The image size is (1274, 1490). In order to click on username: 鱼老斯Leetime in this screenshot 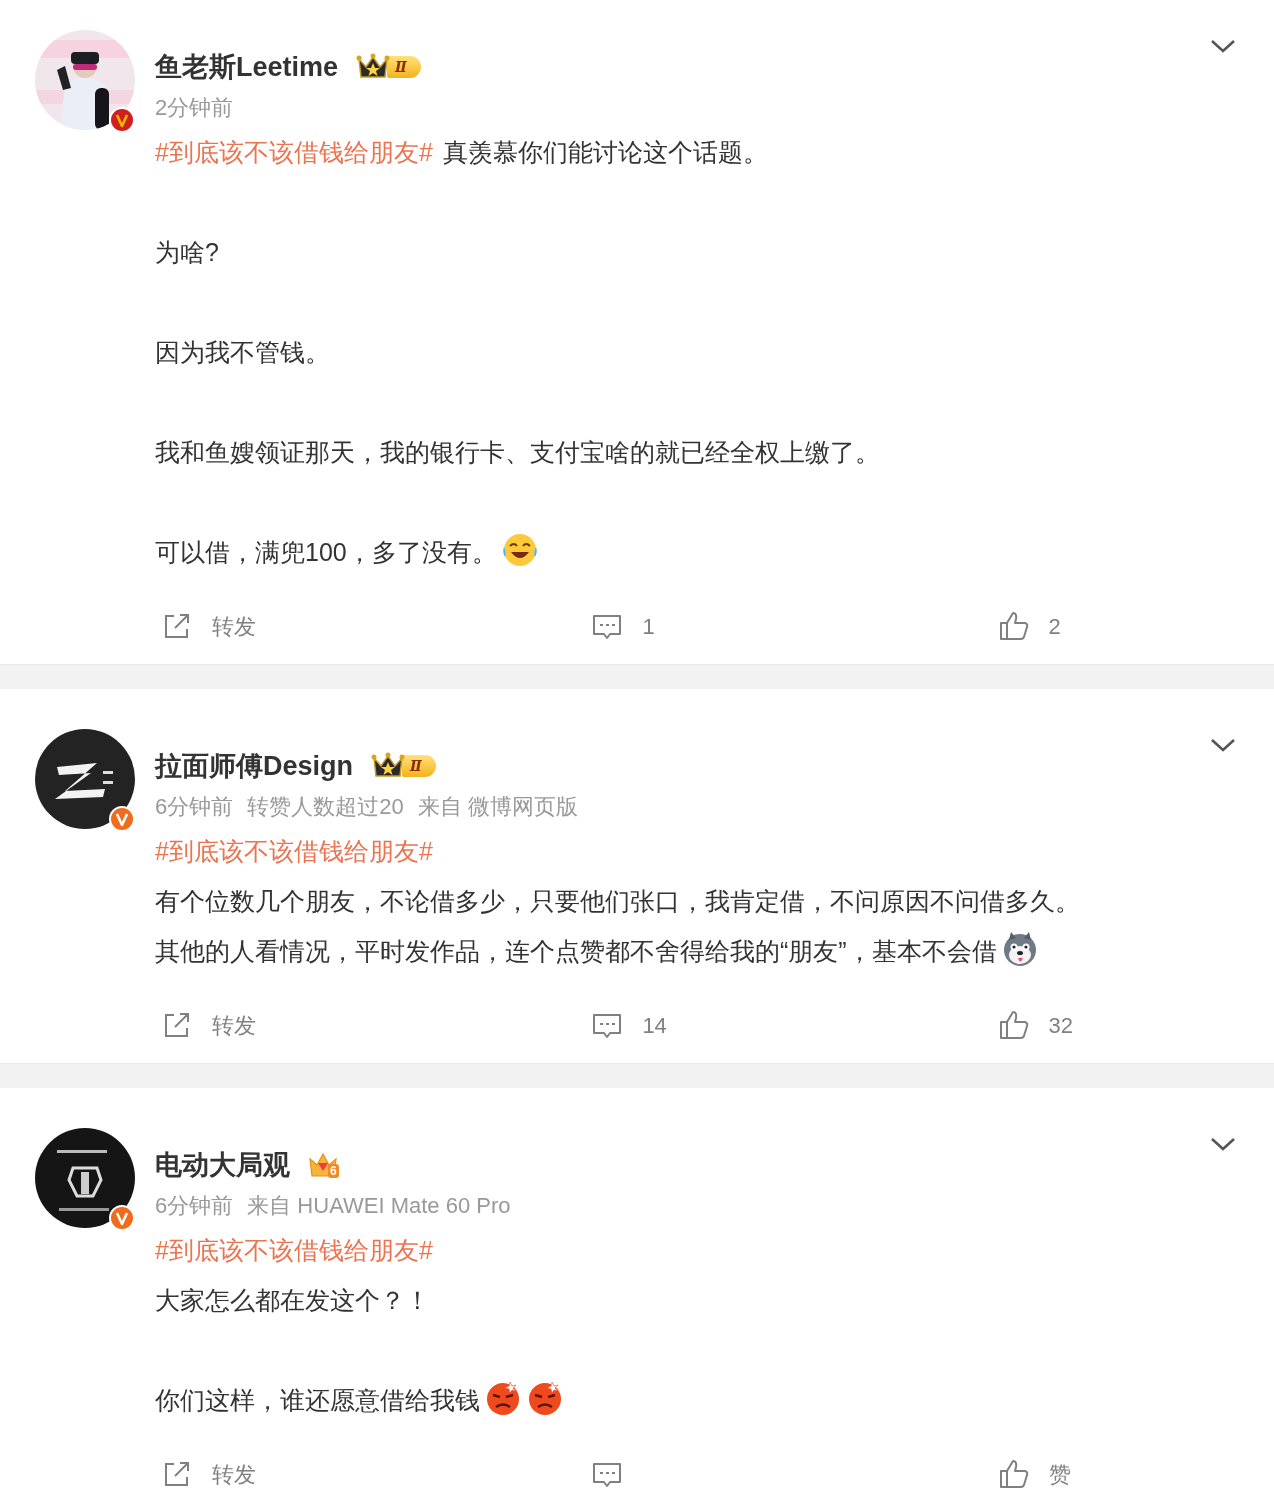, I will do `click(247, 67)`.